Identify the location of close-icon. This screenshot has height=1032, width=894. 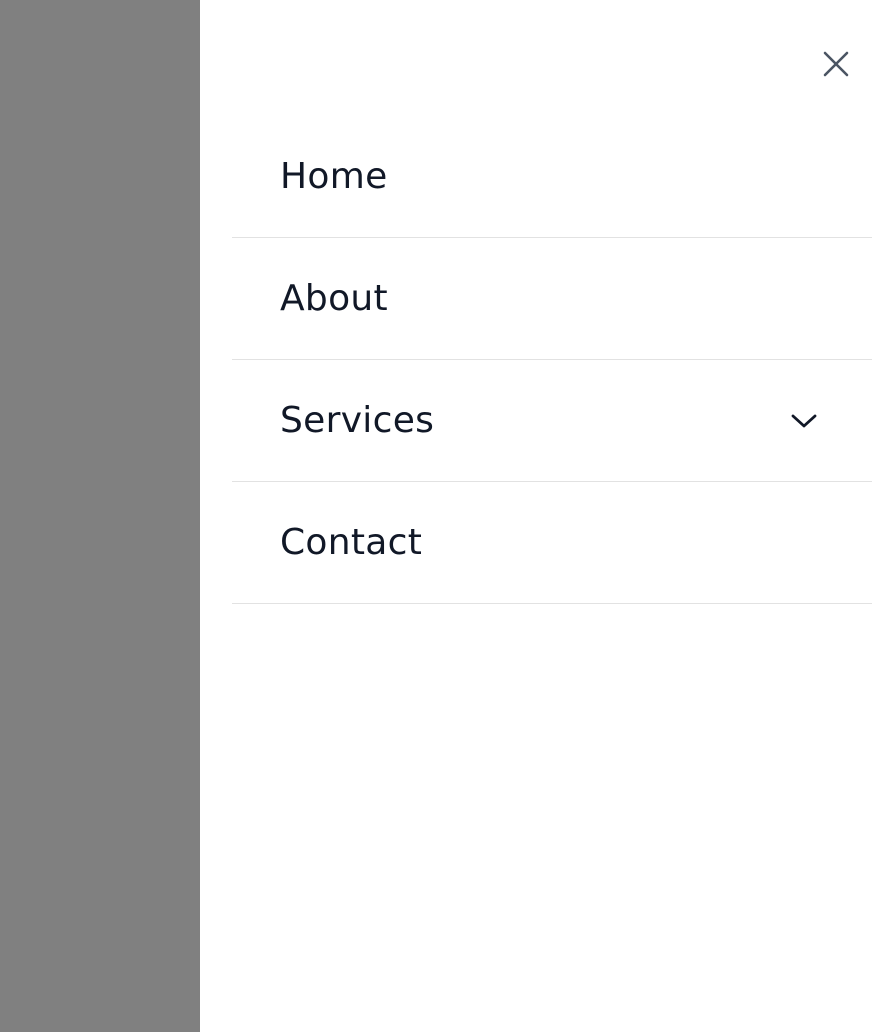
(836, 64).